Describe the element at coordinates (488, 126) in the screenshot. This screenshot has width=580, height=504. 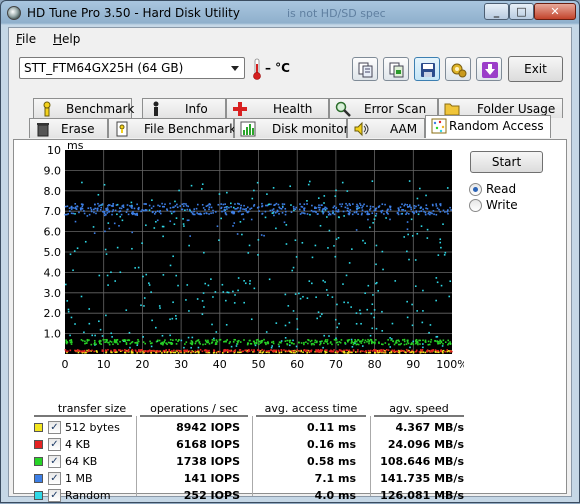
I see `tab-random-access: Random Access` at that location.